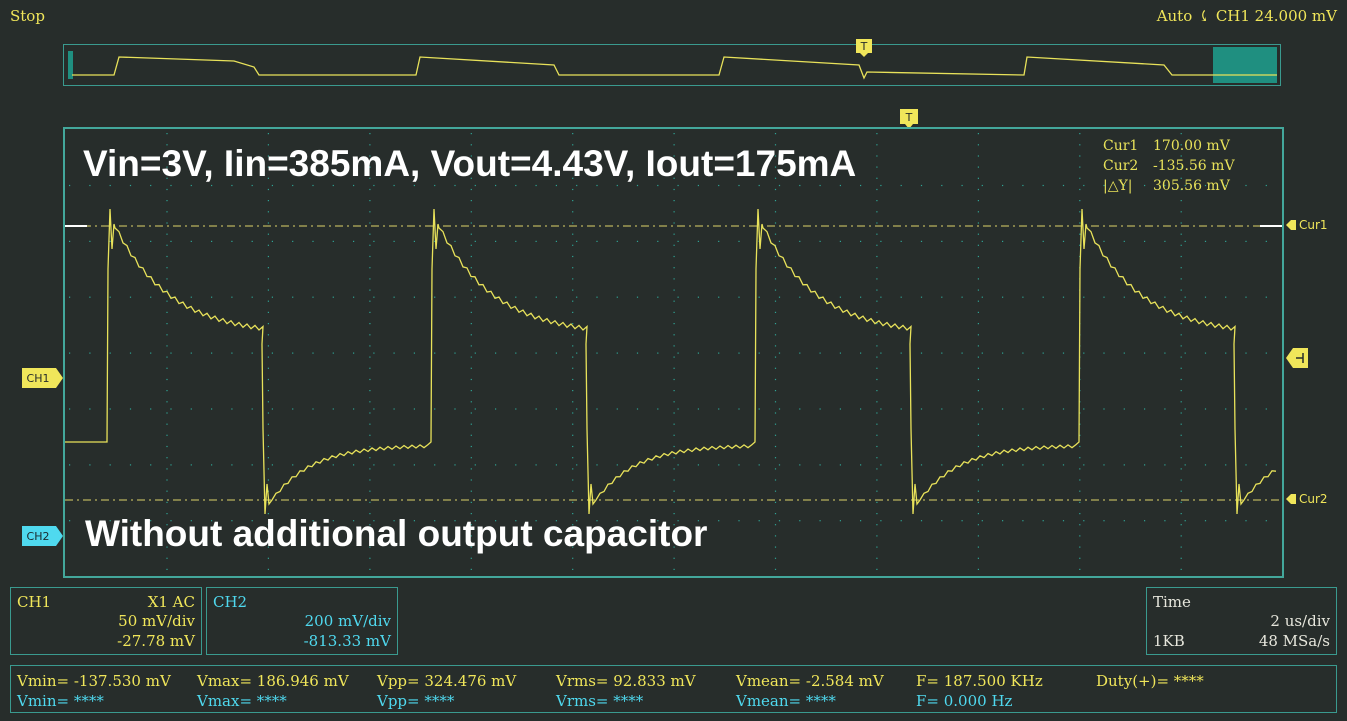 This screenshot has height=721, width=1347. I want to click on cursor2-tag: Cur2, so click(1312, 501).